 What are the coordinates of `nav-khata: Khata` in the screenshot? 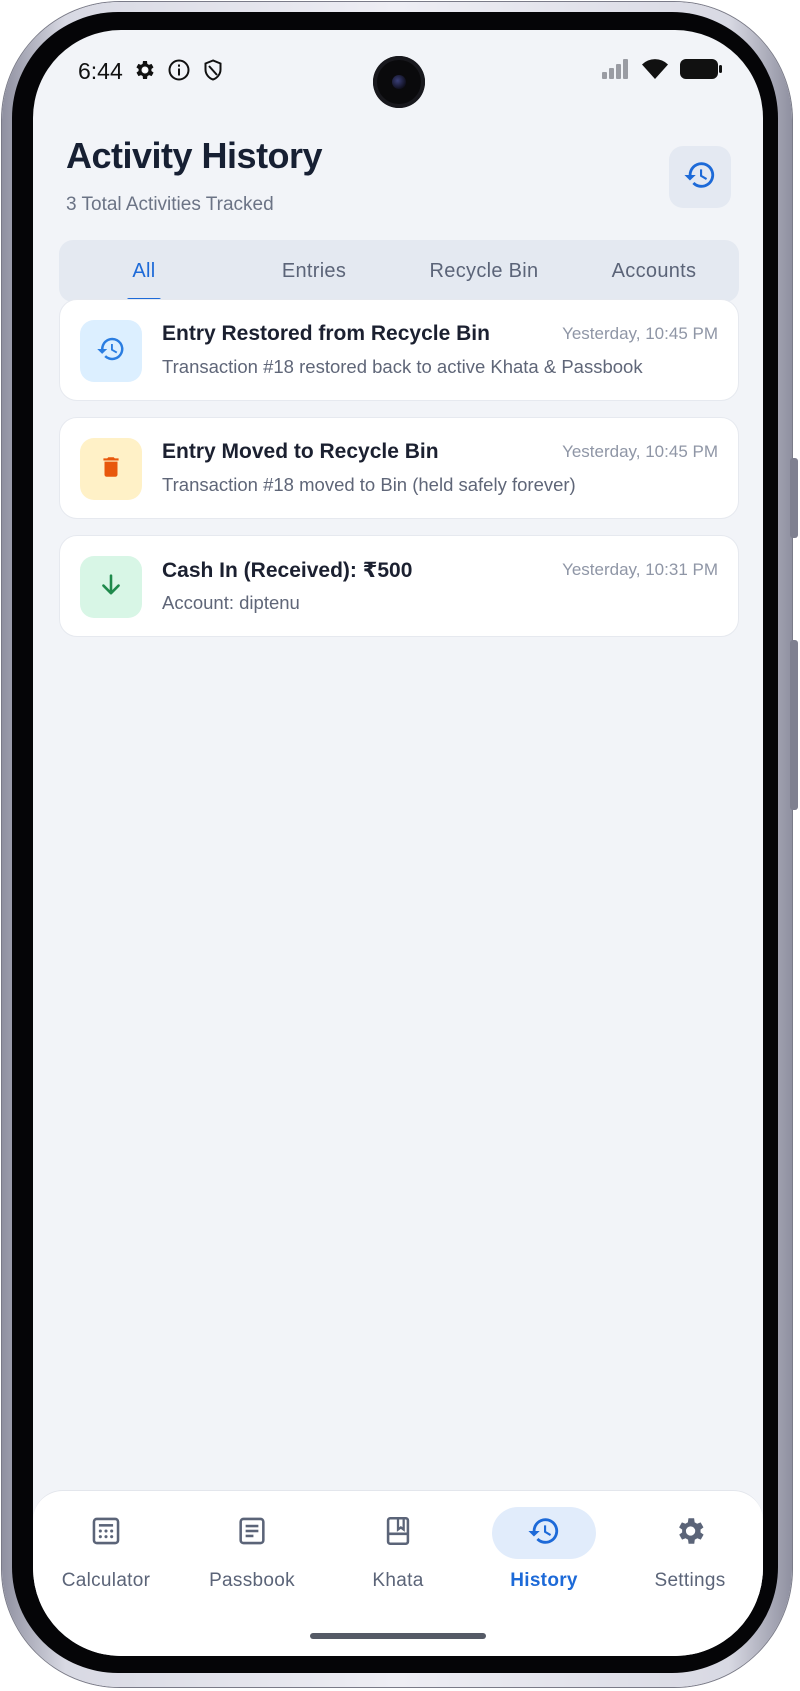 It's located at (398, 1556).